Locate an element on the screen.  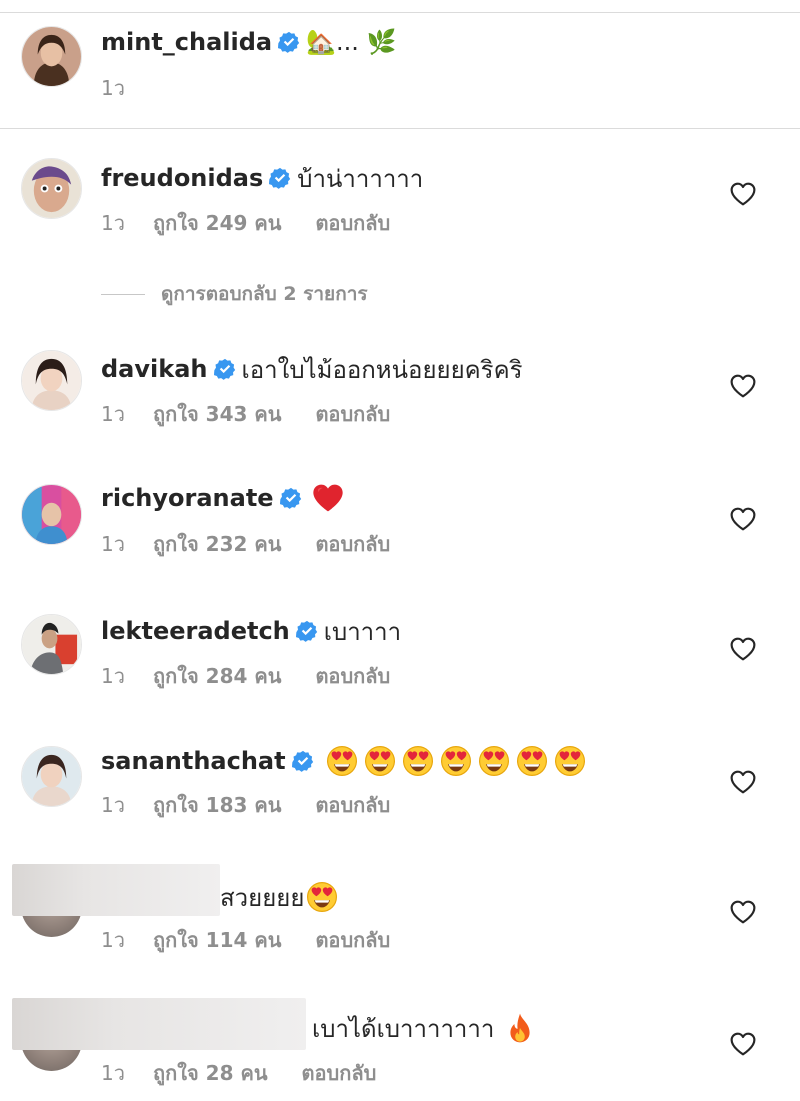
comment-username: davikah is located at coordinates (154, 369).